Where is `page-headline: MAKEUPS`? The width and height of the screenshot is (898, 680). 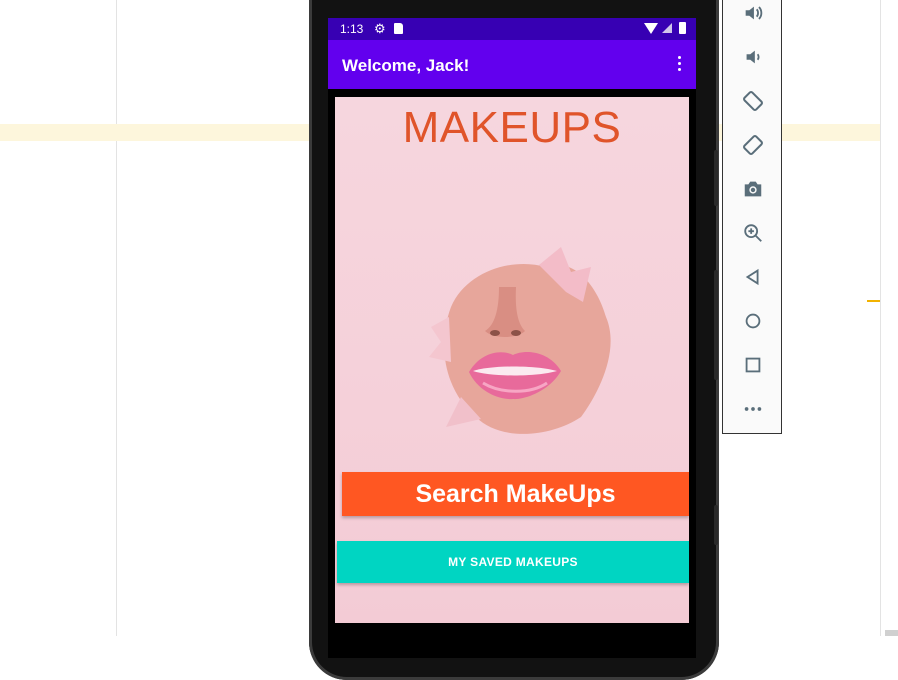 page-headline: MAKEUPS is located at coordinates (512, 127).